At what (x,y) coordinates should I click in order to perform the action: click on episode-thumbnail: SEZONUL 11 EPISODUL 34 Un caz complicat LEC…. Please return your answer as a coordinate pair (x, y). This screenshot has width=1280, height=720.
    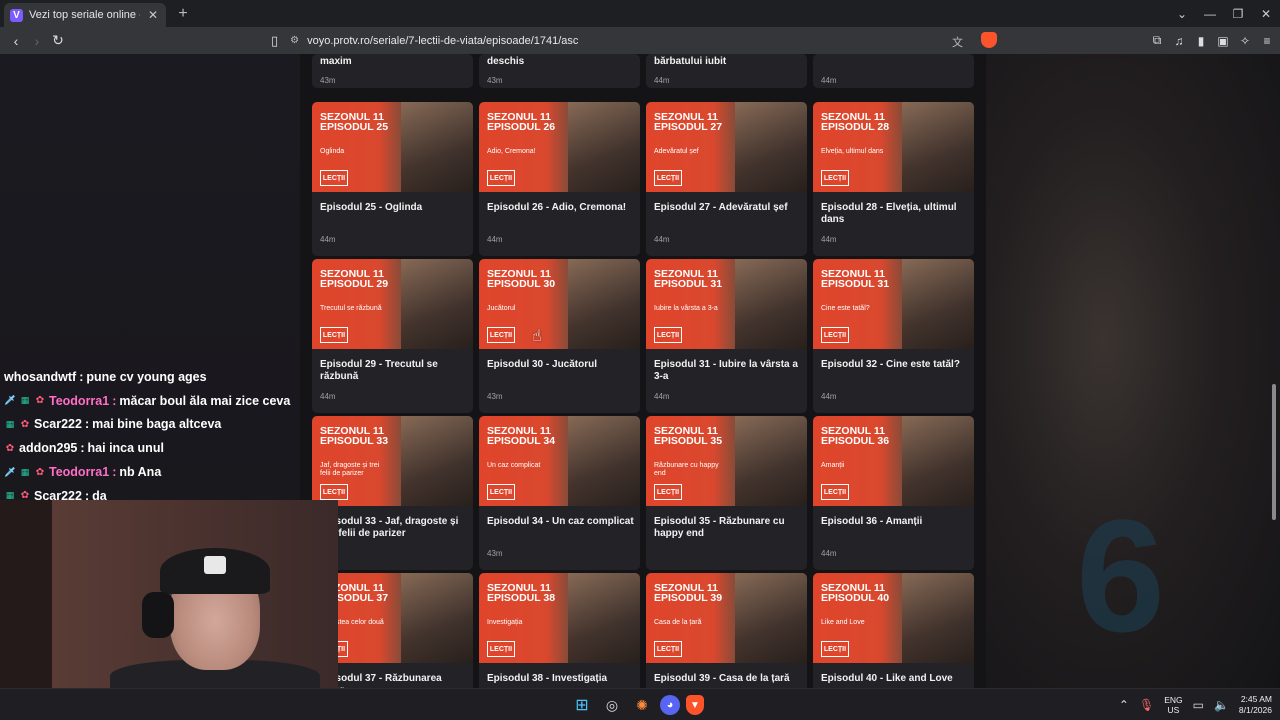
    Looking at the image, I should click on (559, 461).